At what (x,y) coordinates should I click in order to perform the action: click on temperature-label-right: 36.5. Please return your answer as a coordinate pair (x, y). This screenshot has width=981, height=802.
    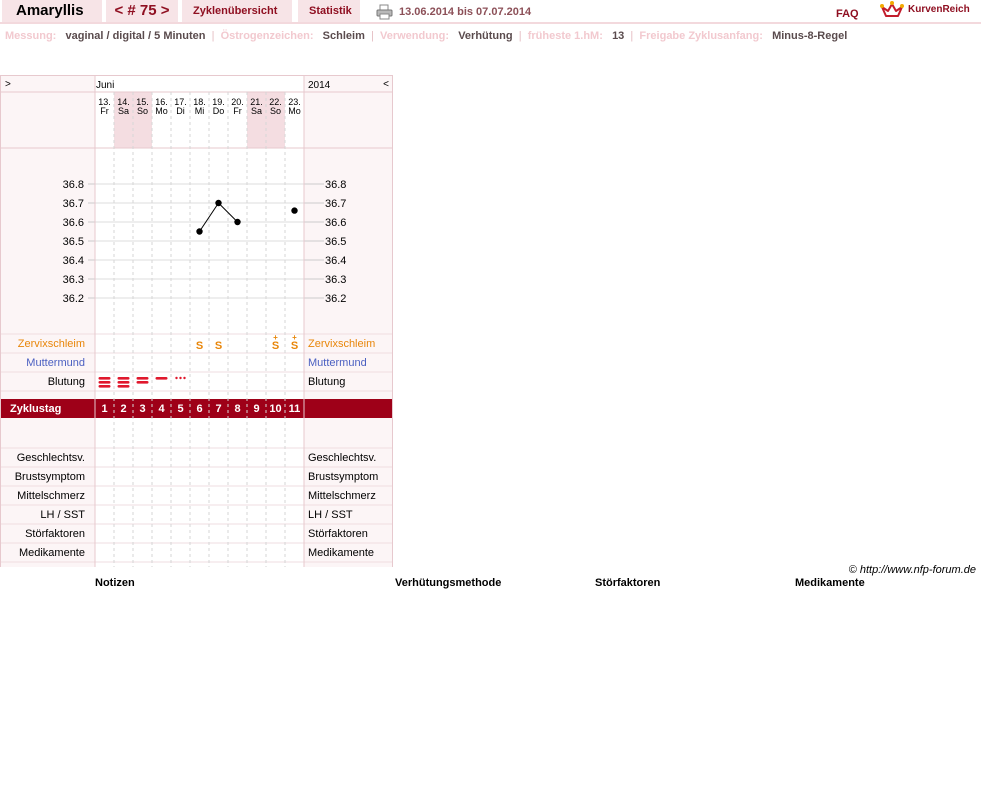
    Looking at the image, I should click on (335, 242).